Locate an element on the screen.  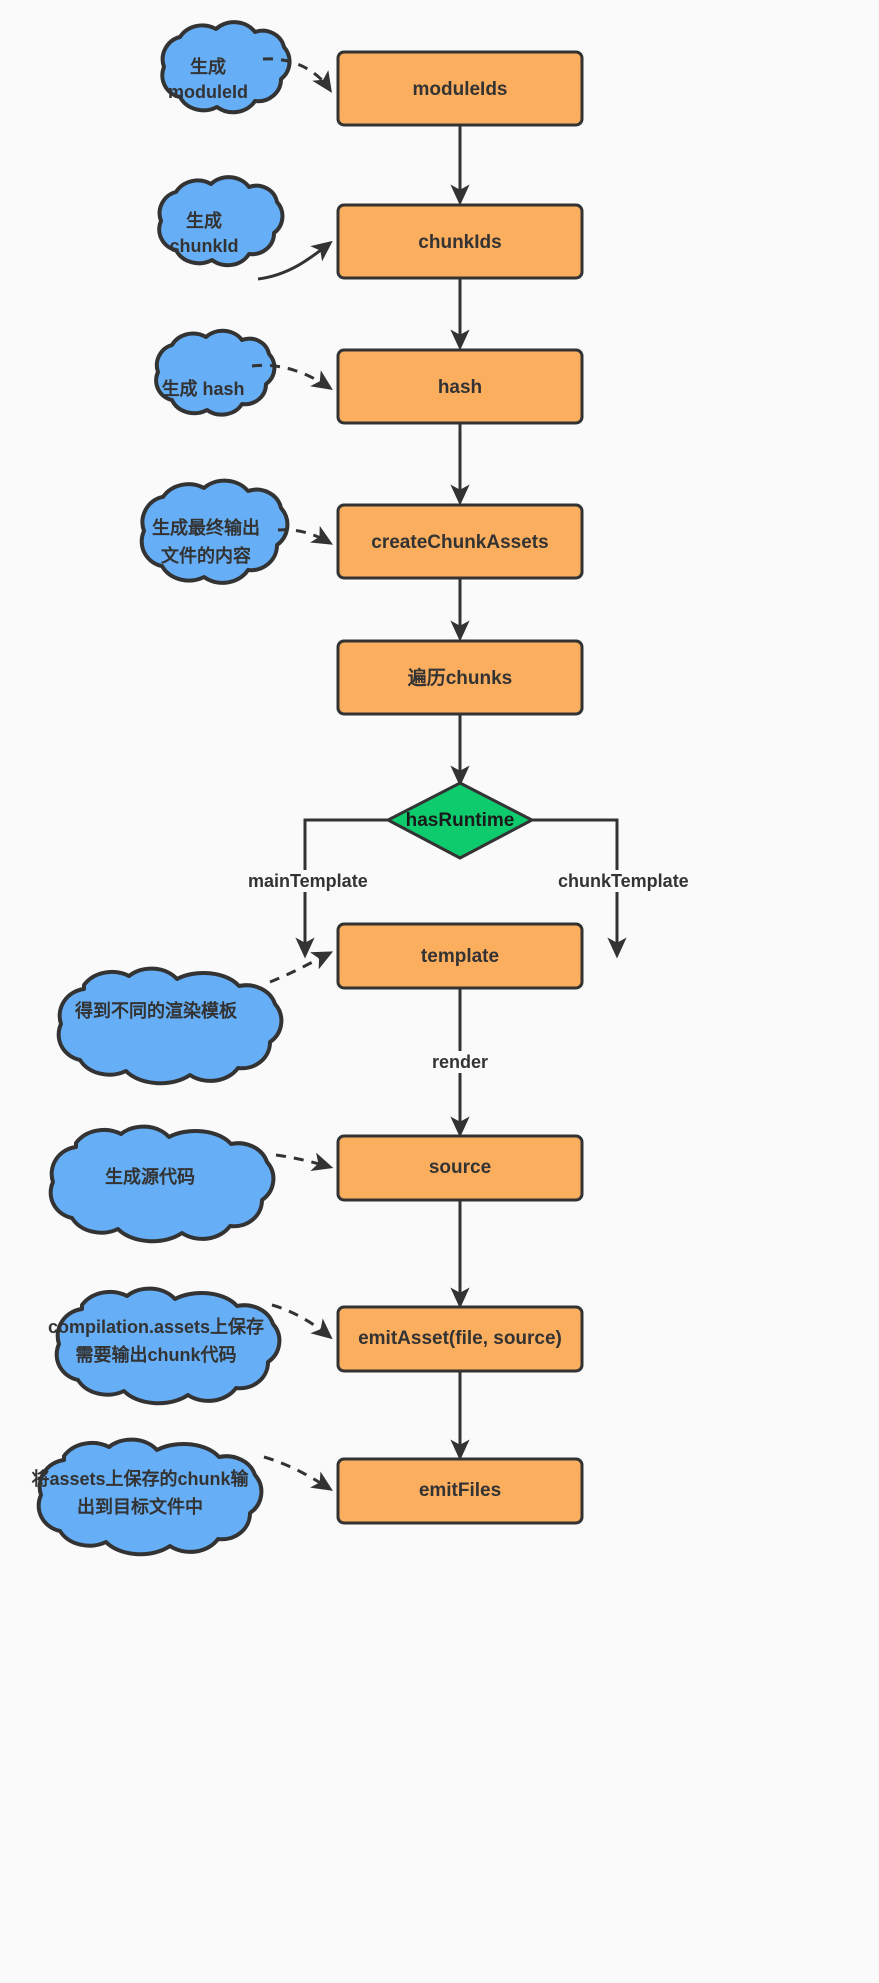
node-createChunkAssets: createChunkAssets is located at coordinates (460, 541).